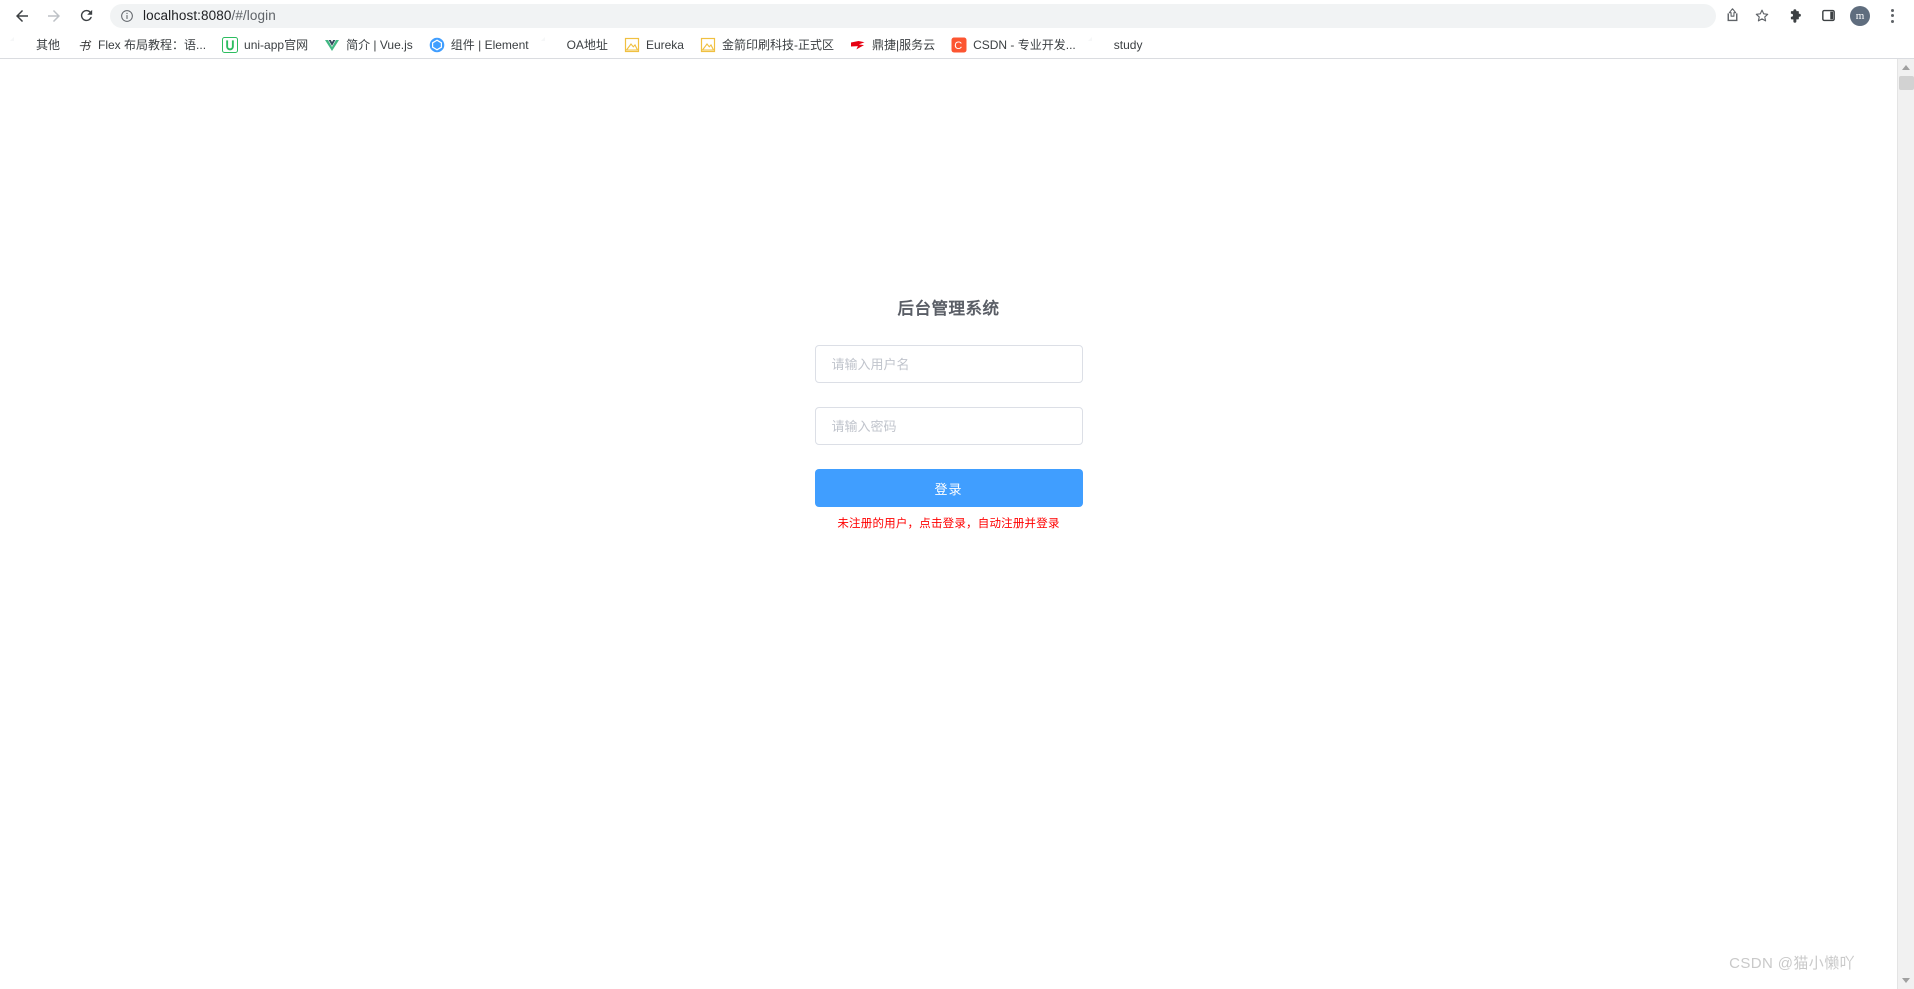 This screenshot has height=989, width=1914. I want to click on profile-button: m, so click(1860, 16).